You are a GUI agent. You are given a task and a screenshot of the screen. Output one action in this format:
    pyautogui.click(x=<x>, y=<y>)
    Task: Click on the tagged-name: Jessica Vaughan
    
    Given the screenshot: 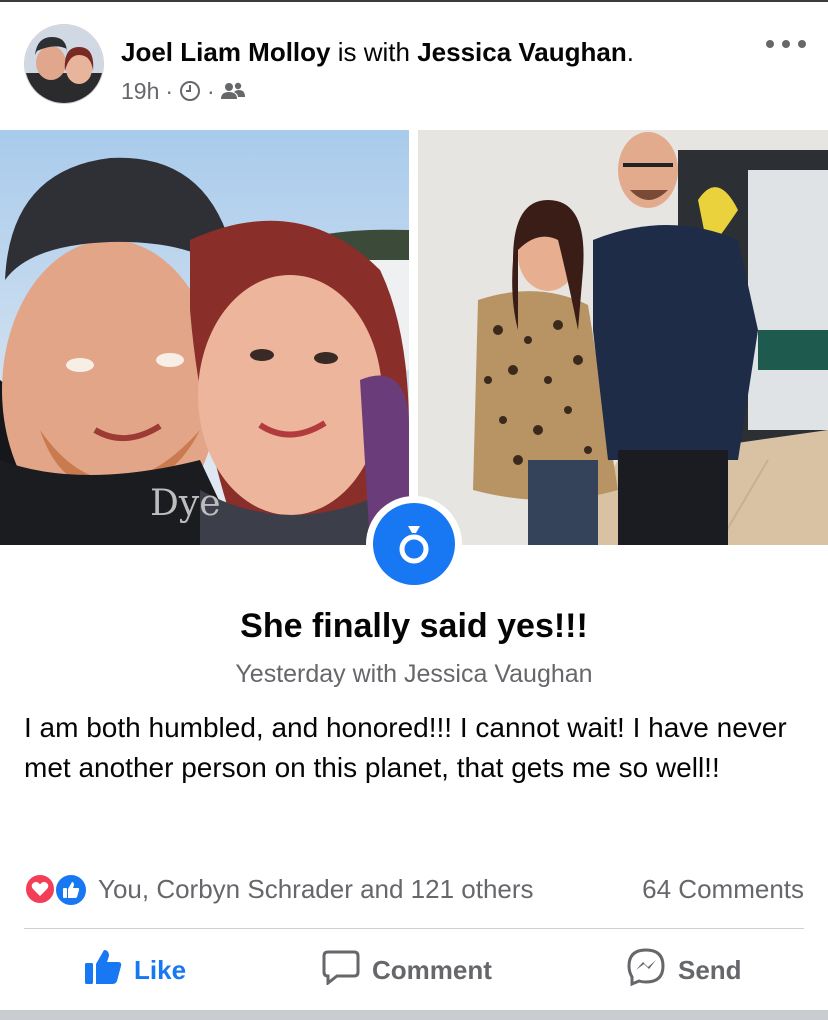 What is the action you would take?
    pyautogui.click(x=522, y=52)
    